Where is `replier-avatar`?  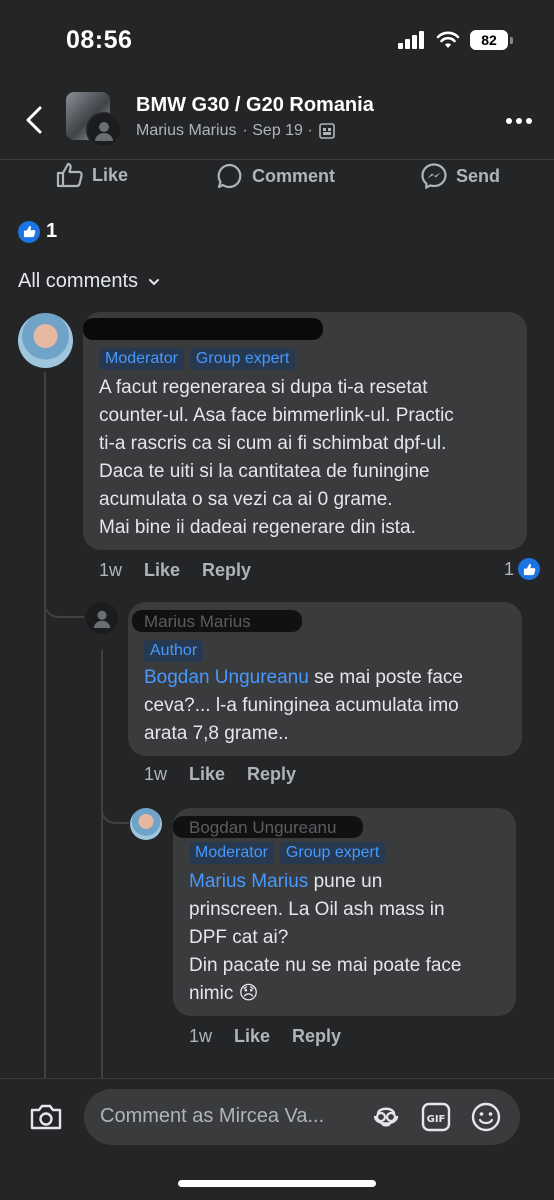 replier-avatar is located at coordinates (102, 618).